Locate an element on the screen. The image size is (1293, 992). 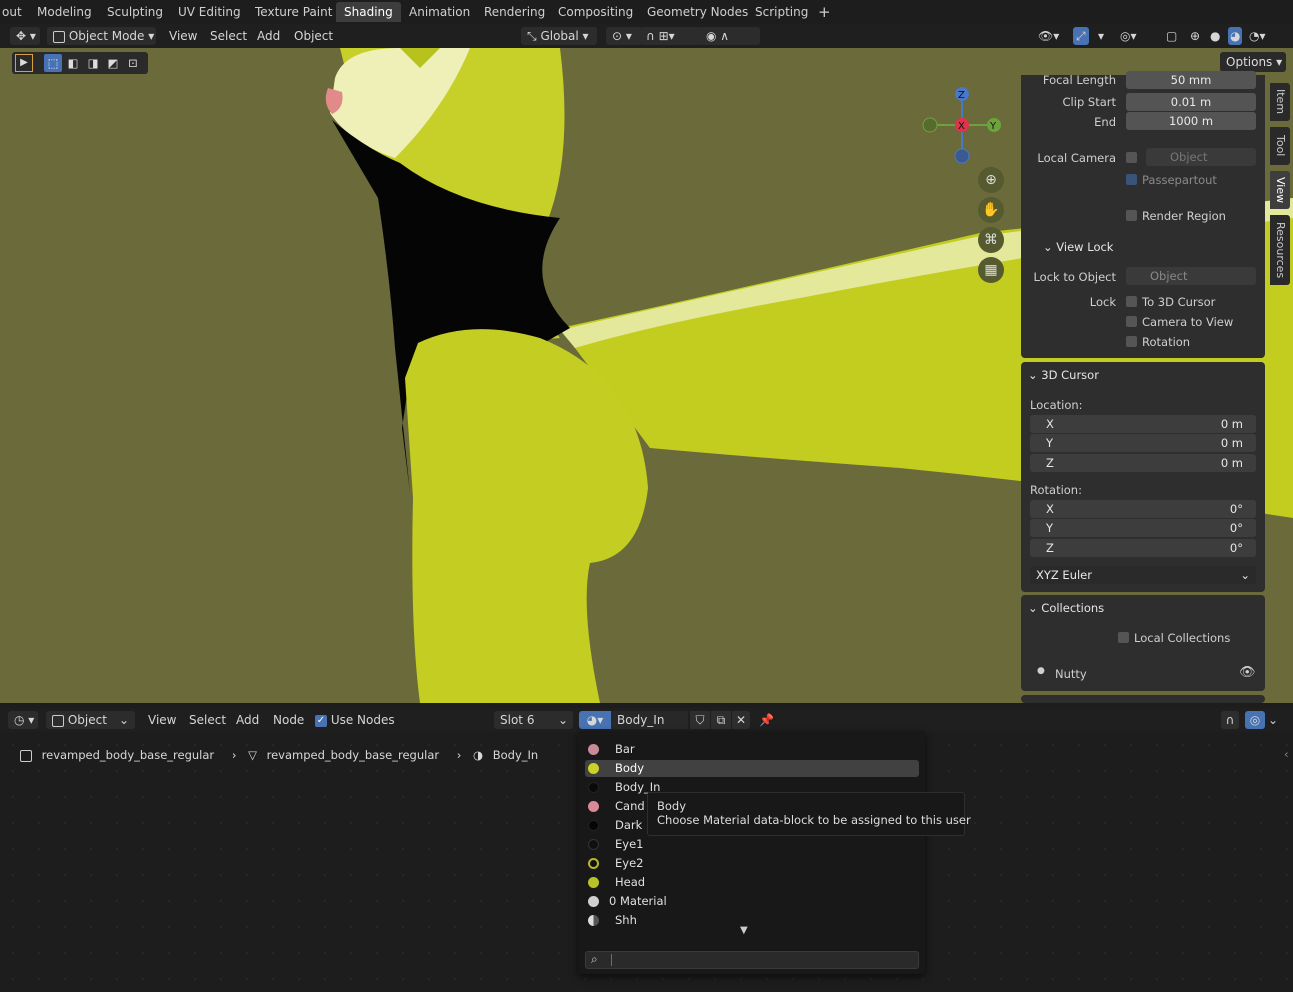
sidebar-tab-resources: Resources is located at coordinates (1280, 250).